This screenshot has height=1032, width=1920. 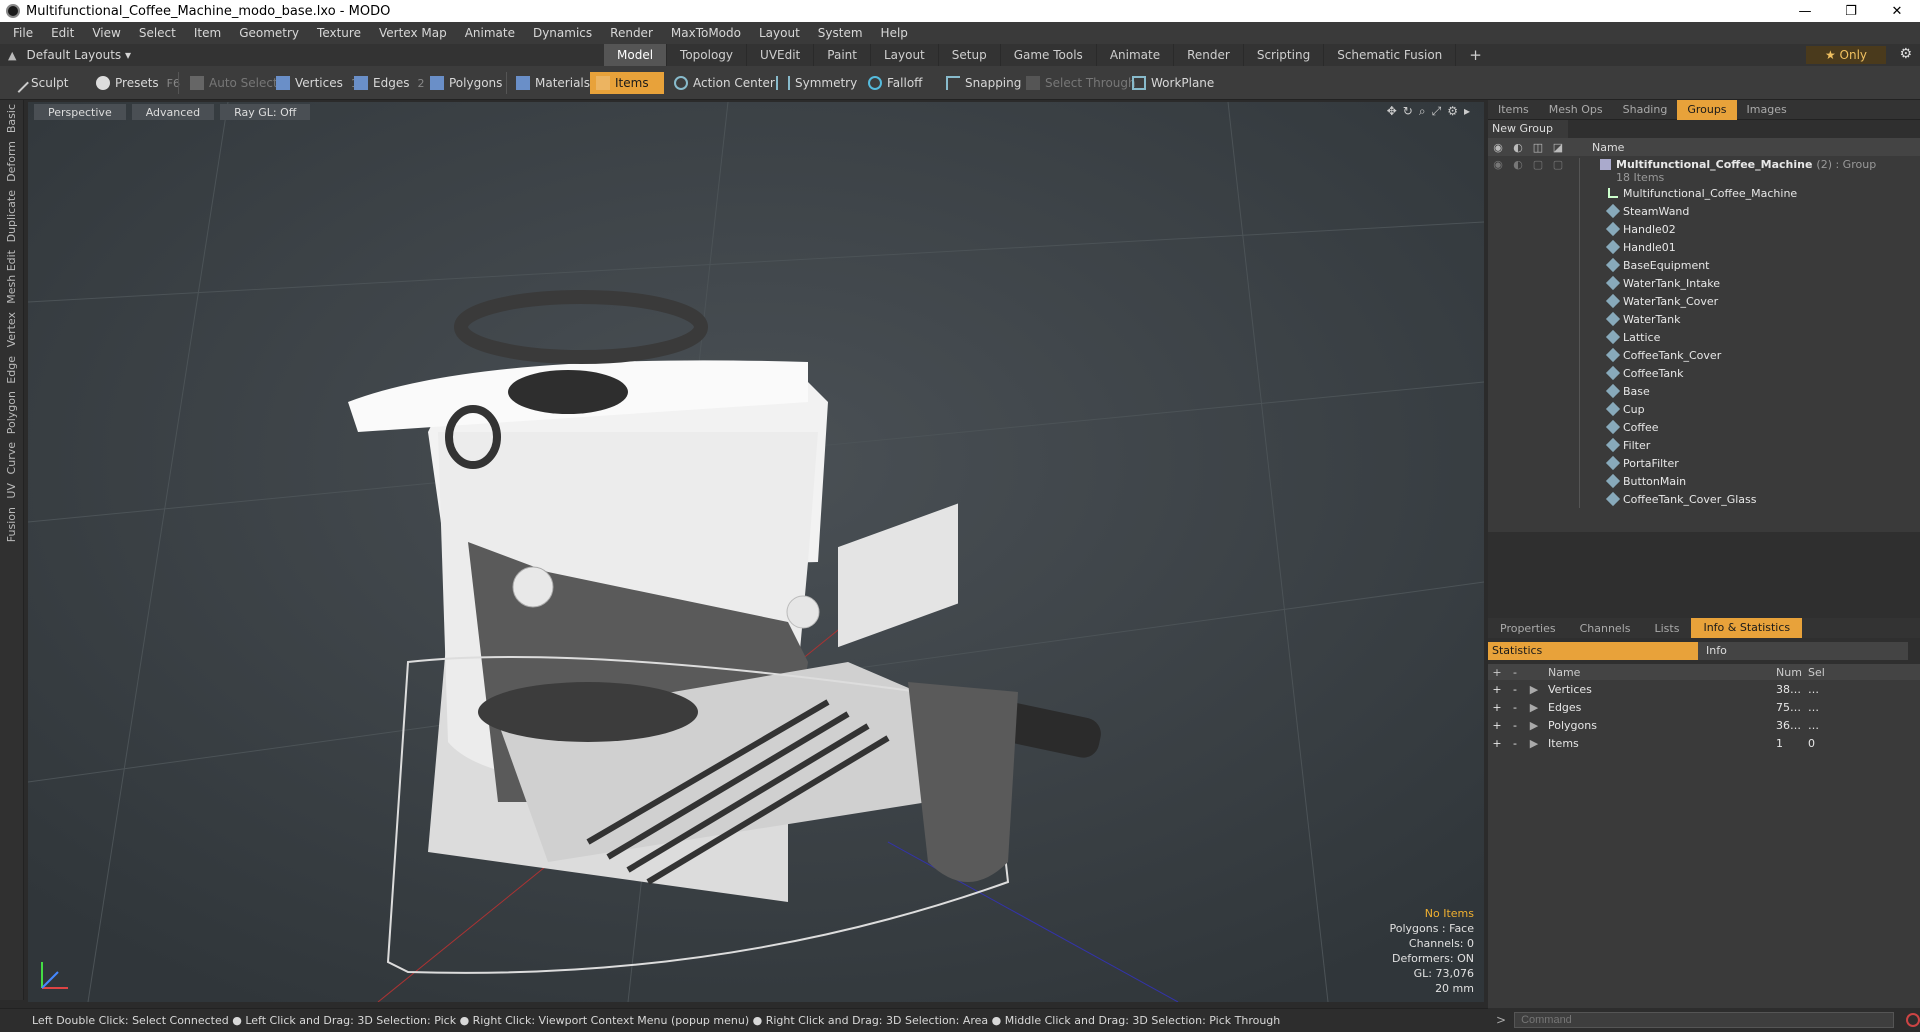 What do you see at coordinates (80, 112) in the screenshot?
I see `perspective-dropdown: Perspective` at bounding box center [80, 112].